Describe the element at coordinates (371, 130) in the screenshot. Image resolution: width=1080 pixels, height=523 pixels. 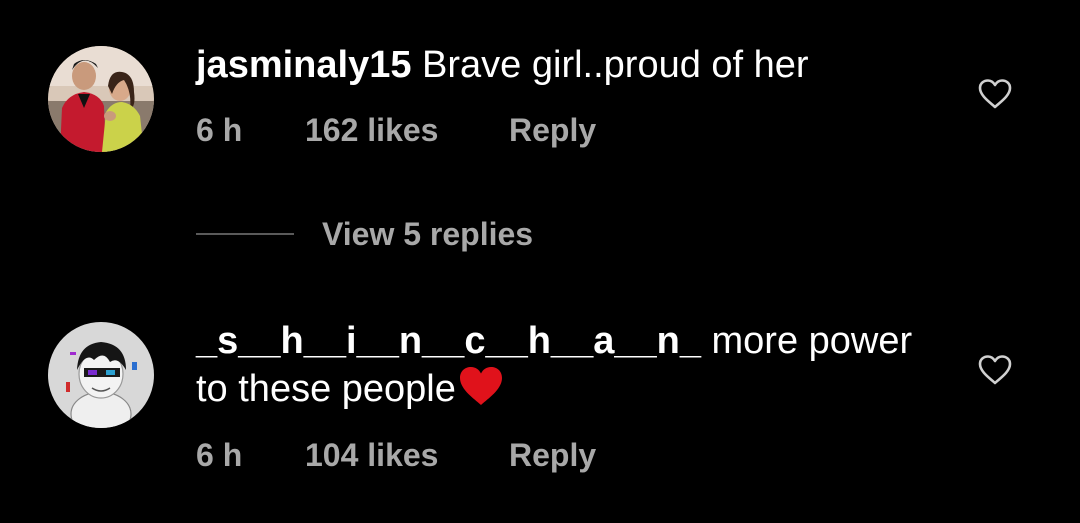
I see `comment-likes-count: 162 likes` at that location.